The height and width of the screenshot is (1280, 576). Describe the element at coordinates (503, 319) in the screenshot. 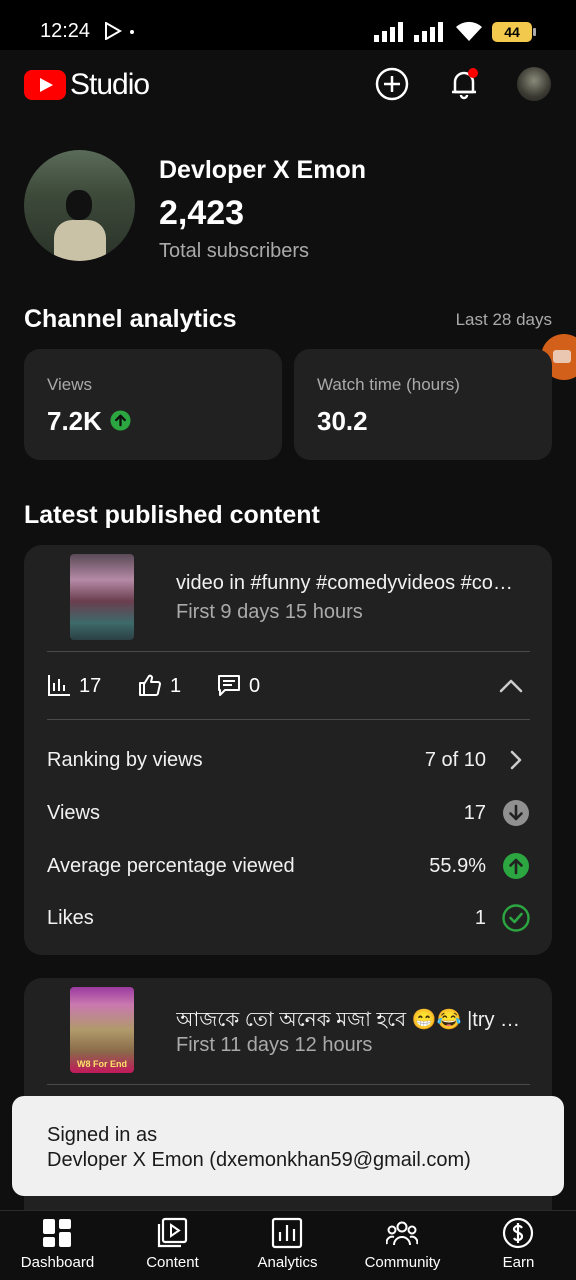

I see `date-range-label: Last 28 days` at that location.